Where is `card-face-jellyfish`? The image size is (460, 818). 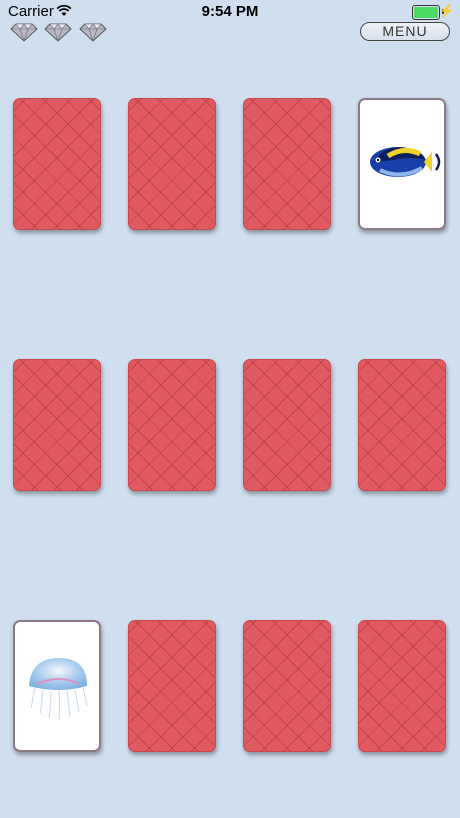 card-face-jellyfish is located at coordinates (57, 686).